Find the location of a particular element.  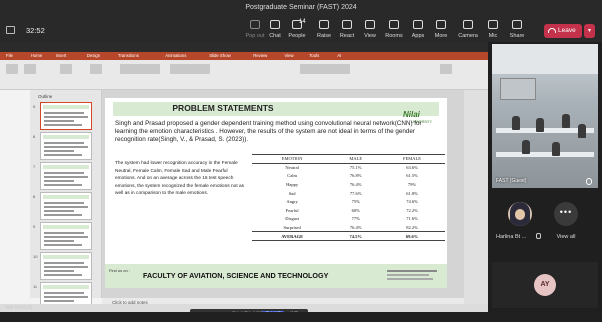

share-icon is located at coordinates (517, 24).